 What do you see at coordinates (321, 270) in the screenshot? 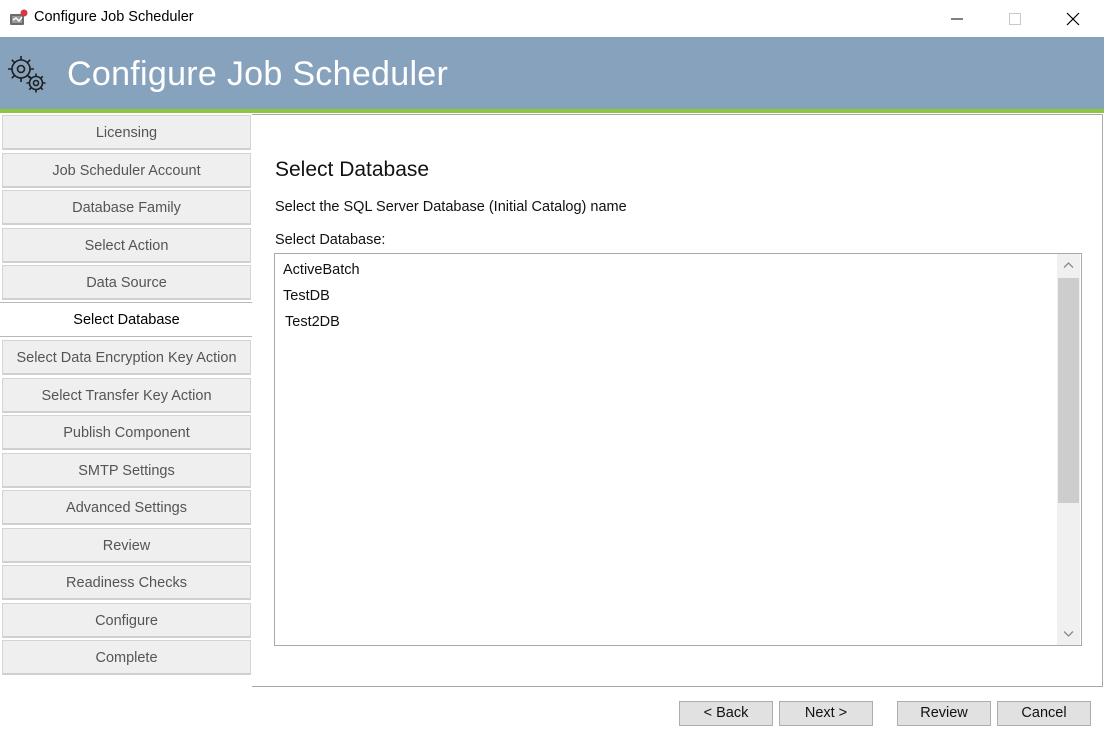
I see `list-item-activebatch: ActiveBatch` at bounding box center [321, 270].